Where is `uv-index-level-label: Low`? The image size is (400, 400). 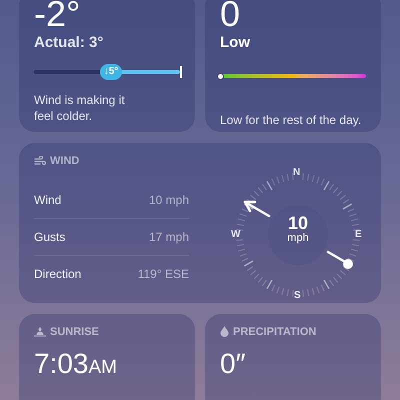
uv-index-level-label: Low is located at coordinates (235, 43).